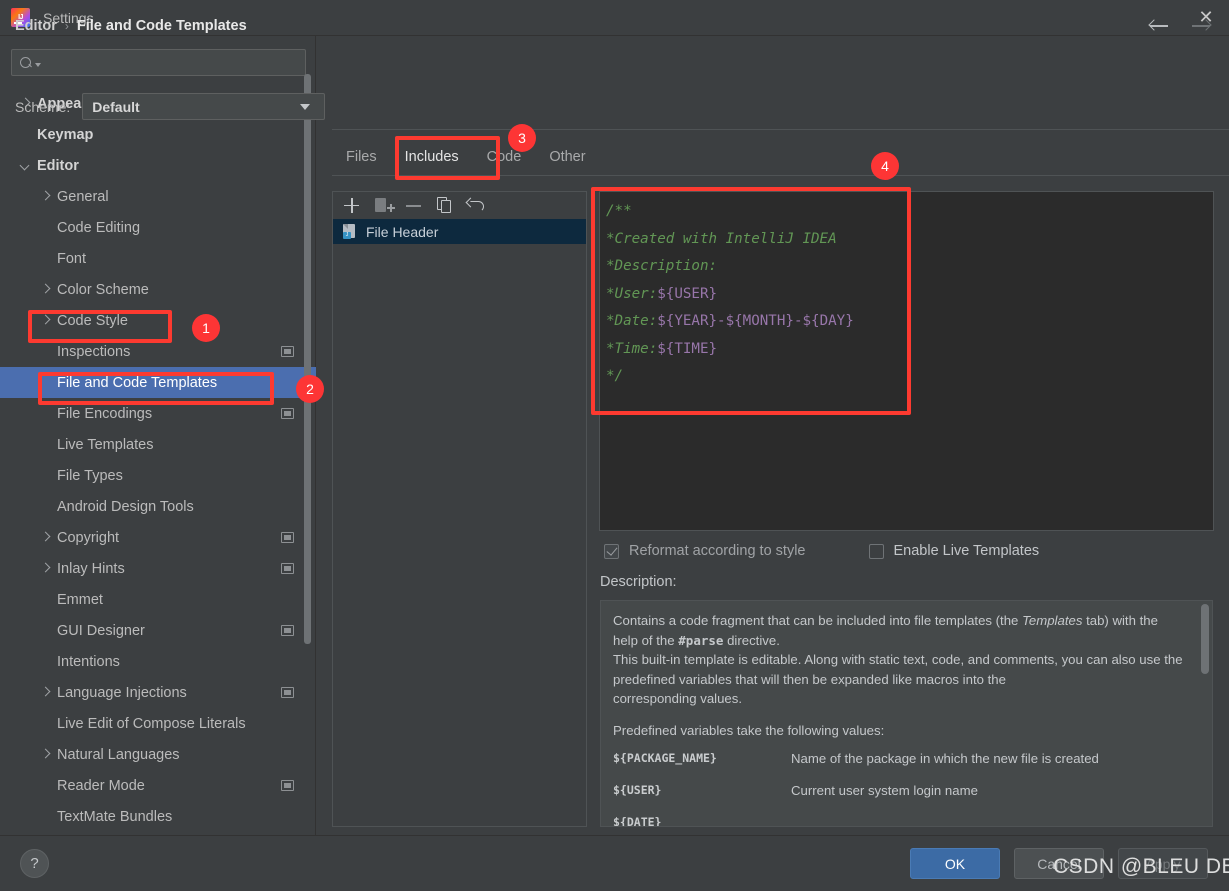  Describe the element at coordinates (687, 348) in the screenshot. I see `code-variable: ${TIME}` at that location.